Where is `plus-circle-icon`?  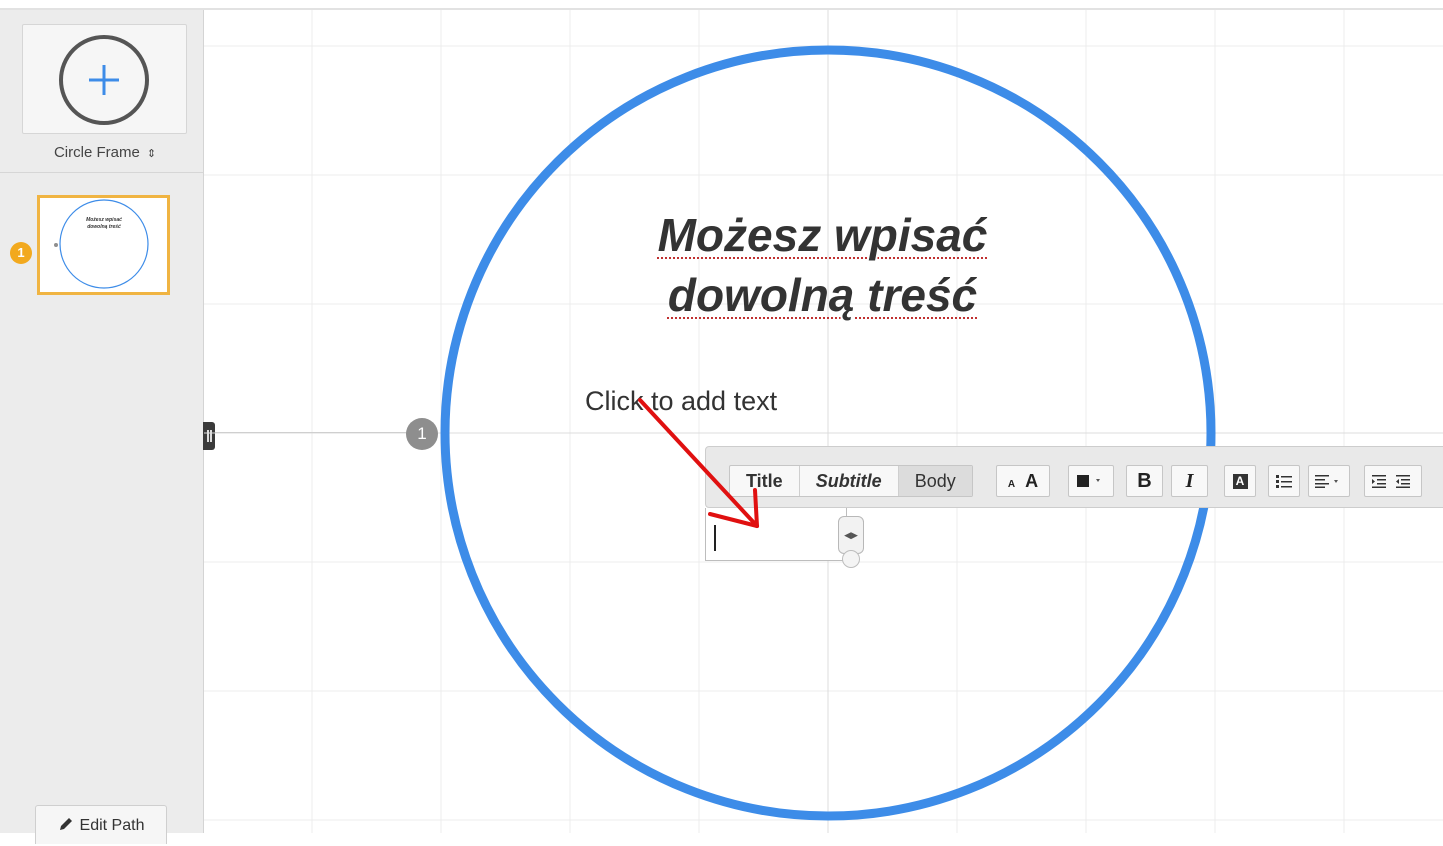
plus-circle-icon is located at coordinates (104, 80).